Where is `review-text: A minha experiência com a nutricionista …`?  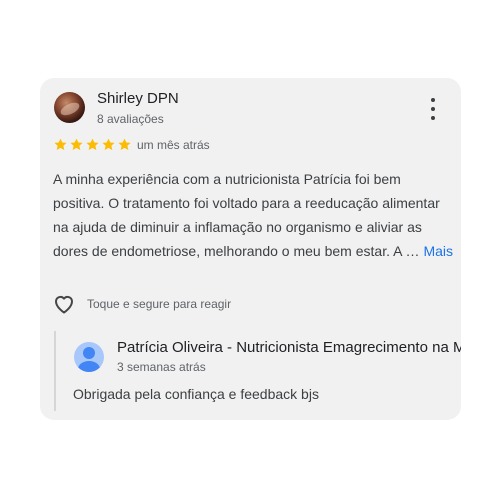 review-text: A minha experiência com a nutricionista … is located at coordinates (246, 215).